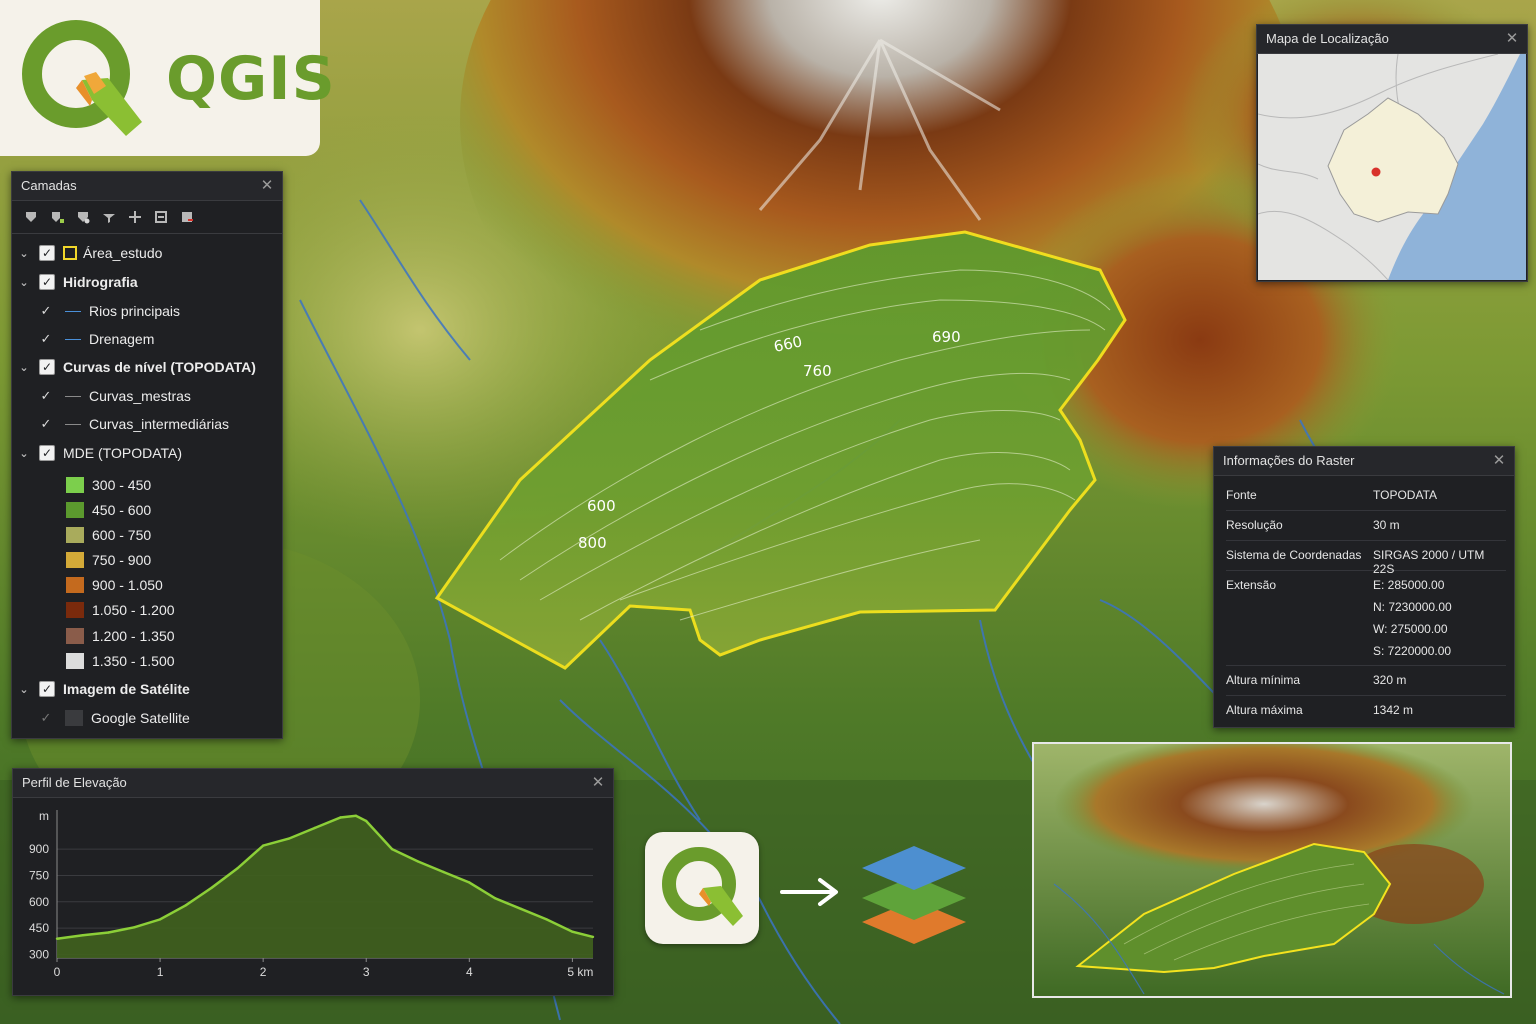 The width and height of the screenshot is (1536, 1024). Describe the element at coordinates (187, 217) in the screenshot. I see `remove-layer-icon` at that location.